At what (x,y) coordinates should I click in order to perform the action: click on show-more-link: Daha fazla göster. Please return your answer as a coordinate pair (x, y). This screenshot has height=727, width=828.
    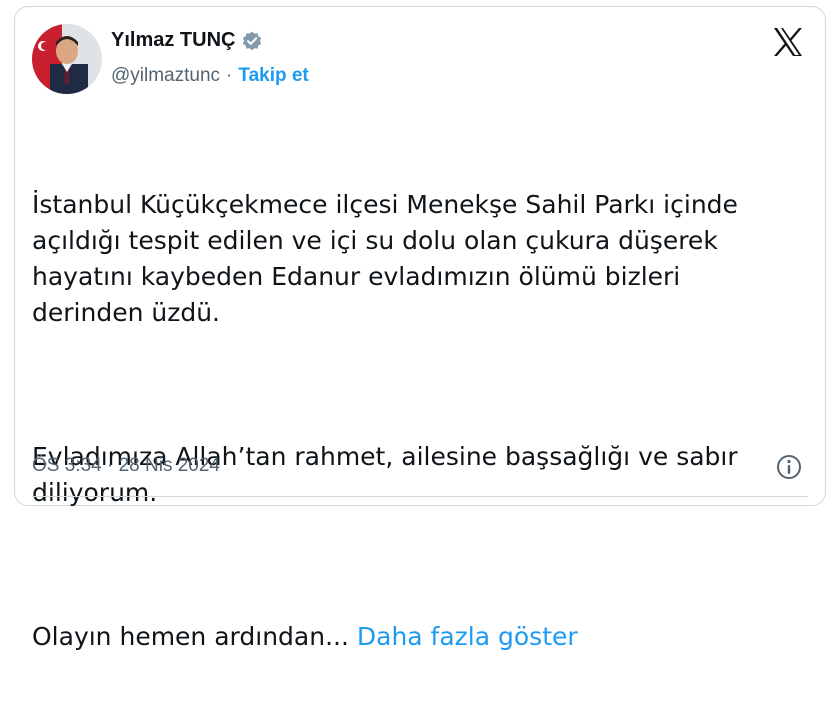
    Looking at the image, I should click on (467, 636).